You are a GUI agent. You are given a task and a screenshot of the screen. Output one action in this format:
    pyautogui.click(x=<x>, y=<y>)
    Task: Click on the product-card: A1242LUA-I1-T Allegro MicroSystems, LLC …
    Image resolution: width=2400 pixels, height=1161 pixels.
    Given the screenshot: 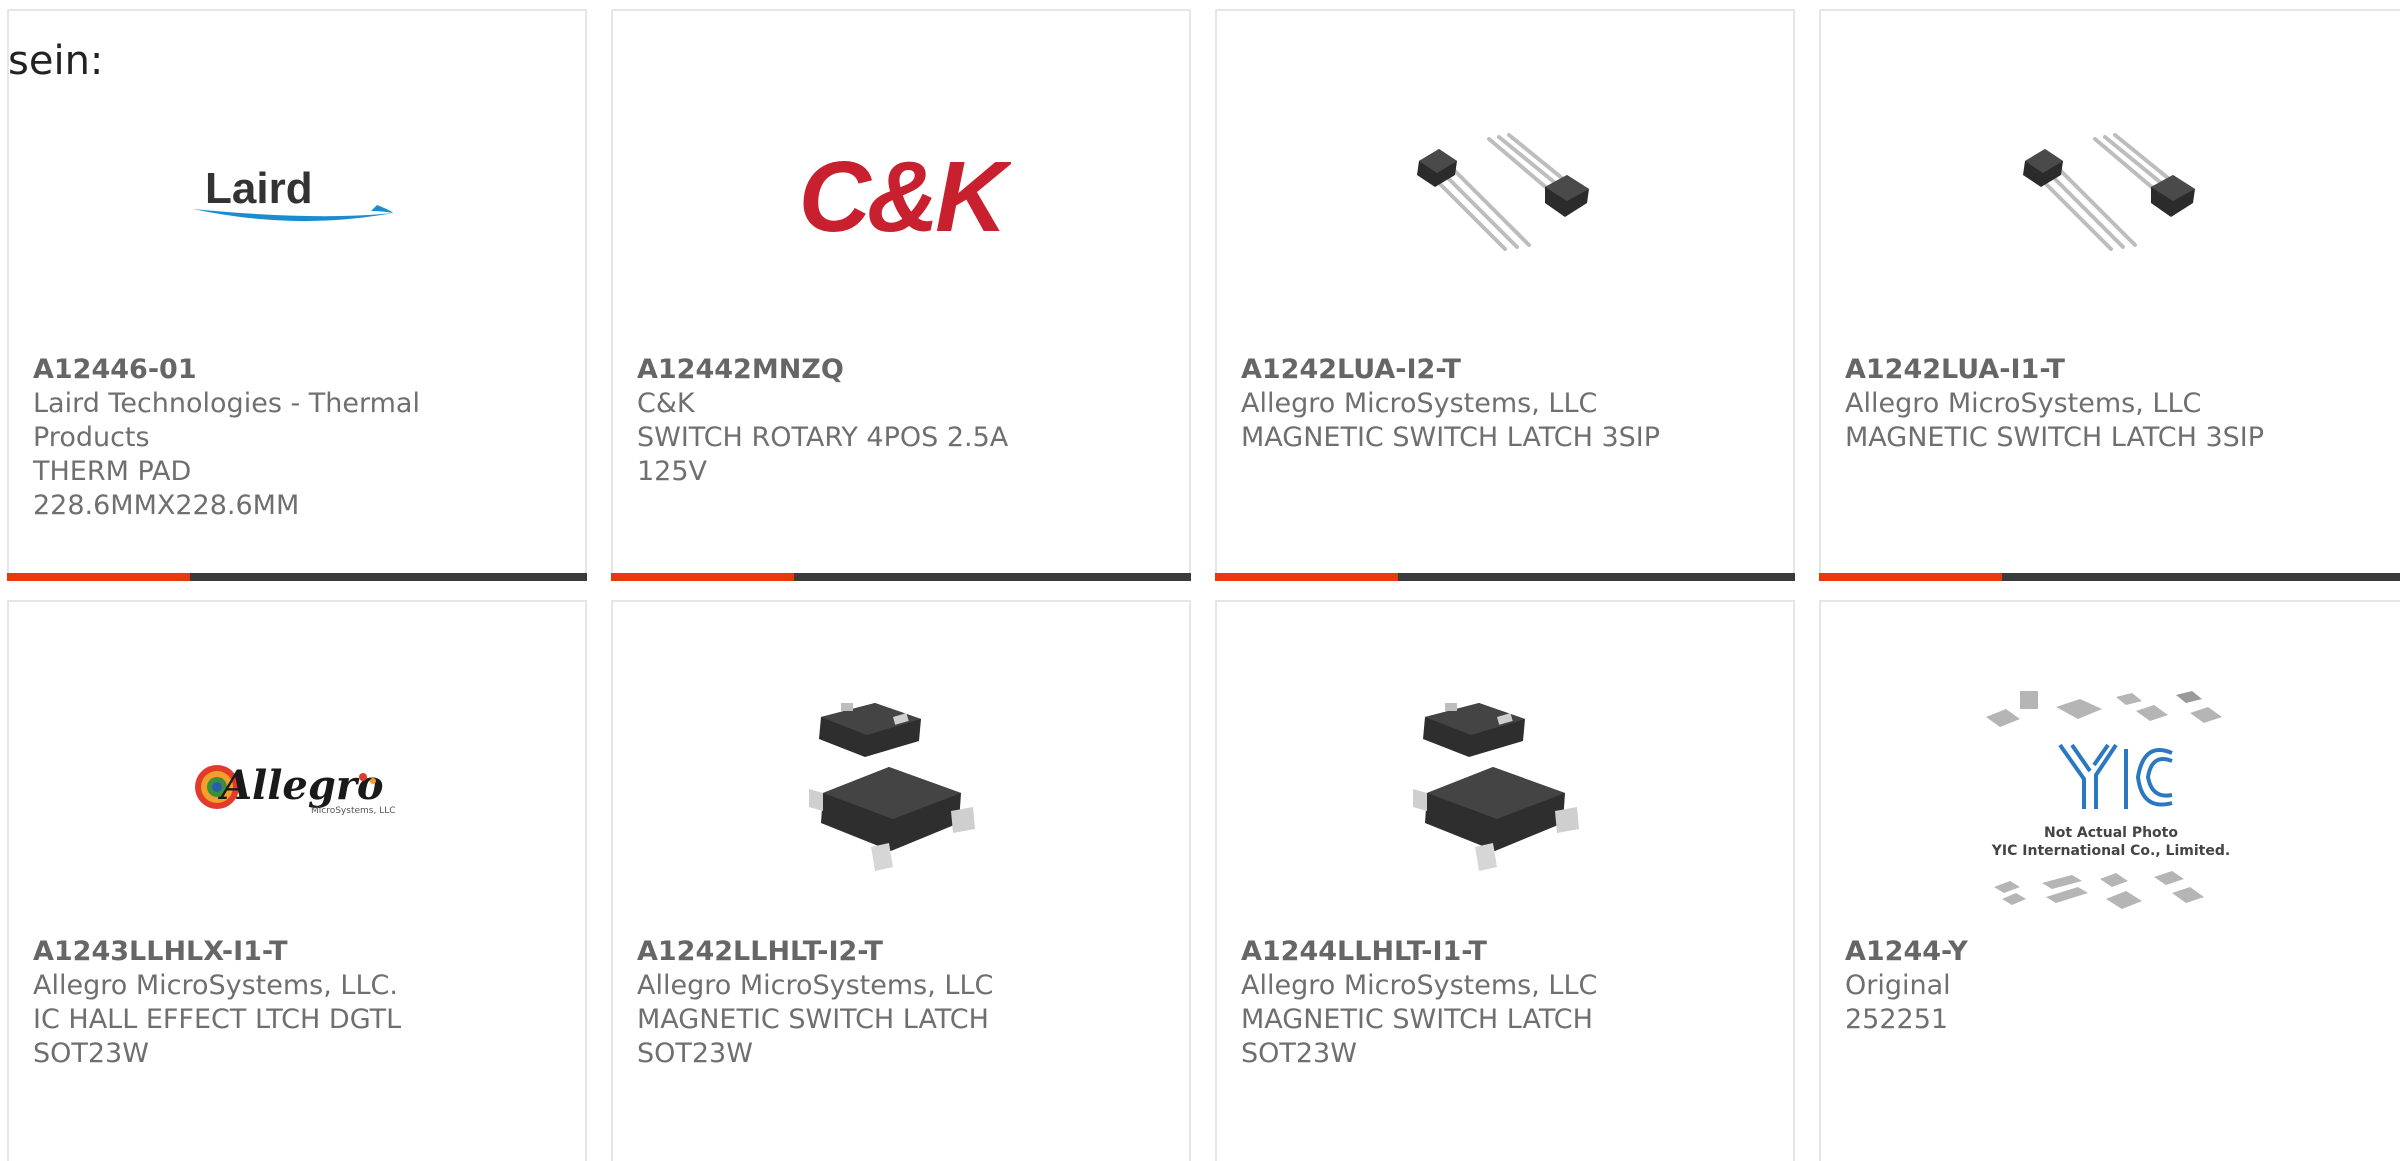 What is the action you would take?
    pyautogui.click(x=2109, y=295)
    